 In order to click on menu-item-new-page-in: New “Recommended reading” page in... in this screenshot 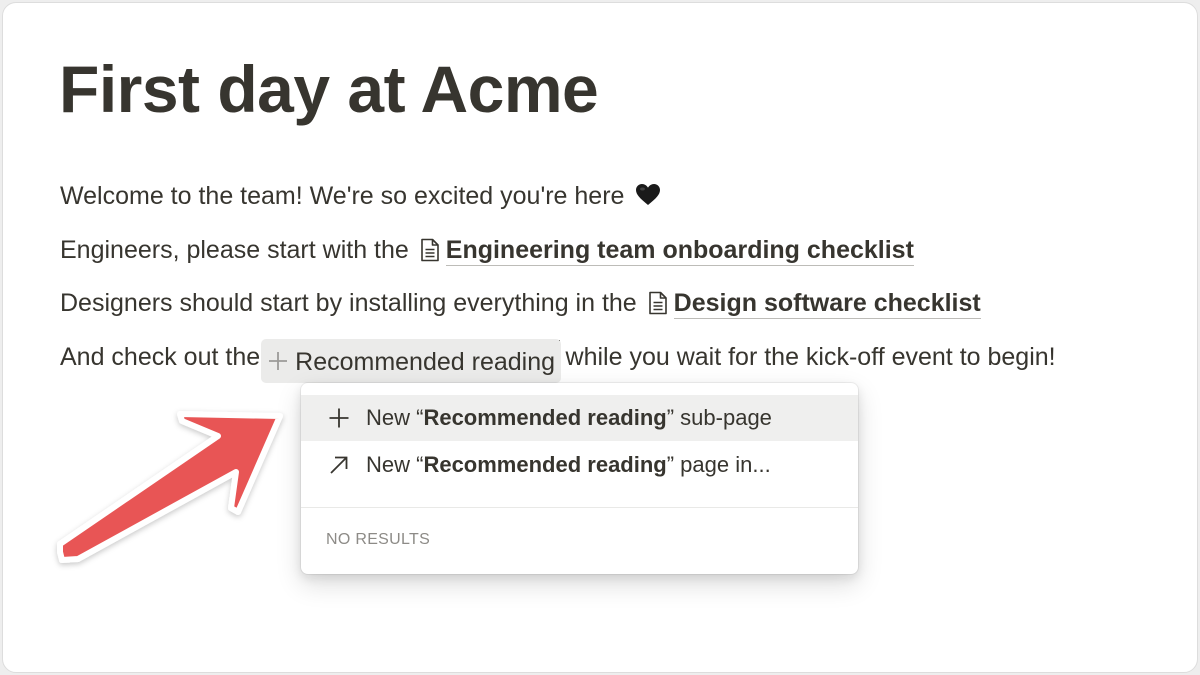, I will do `click(579, 465)`.